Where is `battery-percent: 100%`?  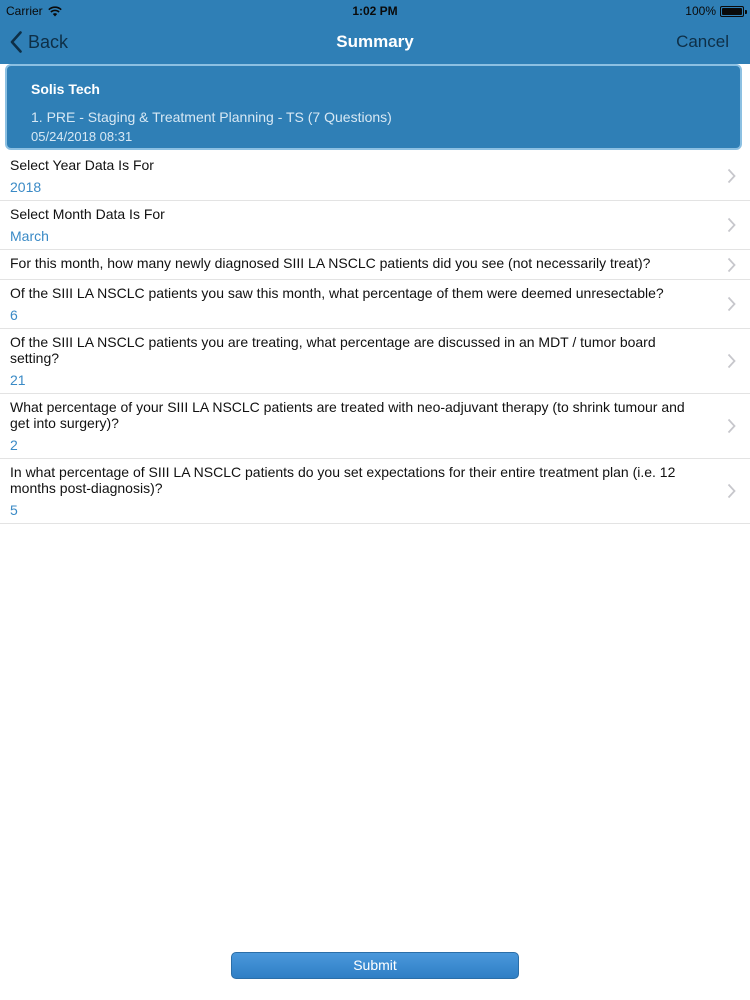
battery-percent: 100% is located at coordinates (700, 11).